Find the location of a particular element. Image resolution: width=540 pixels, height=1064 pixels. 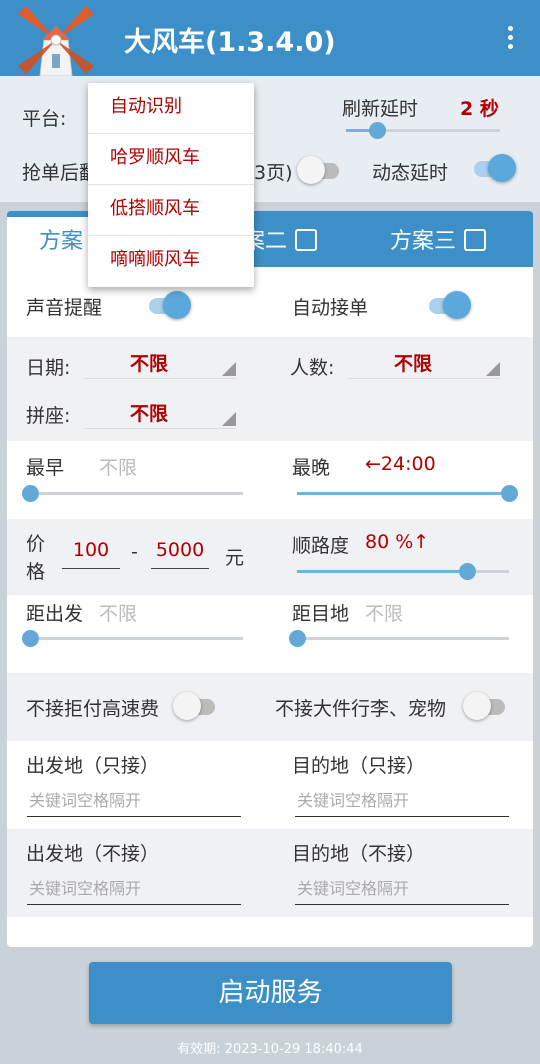

depart-distance-slider is located at coordinates (132, 638).